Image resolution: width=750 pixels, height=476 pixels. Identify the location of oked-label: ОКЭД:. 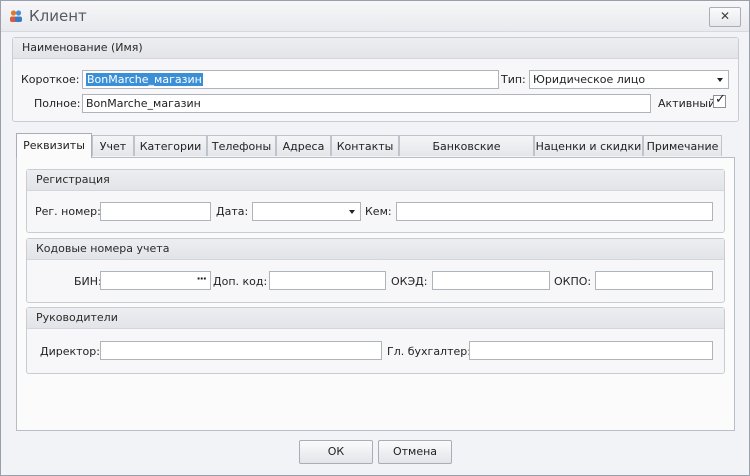
(409, 281).